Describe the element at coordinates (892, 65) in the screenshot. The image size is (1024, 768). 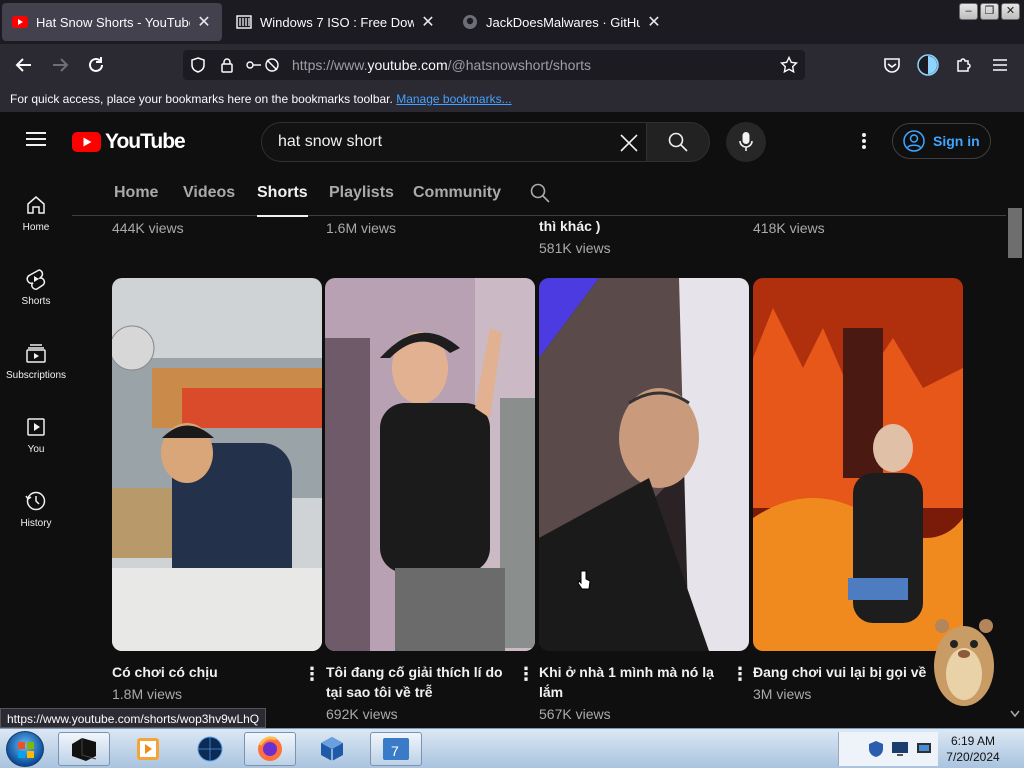
I see `pocket-button` at that location.